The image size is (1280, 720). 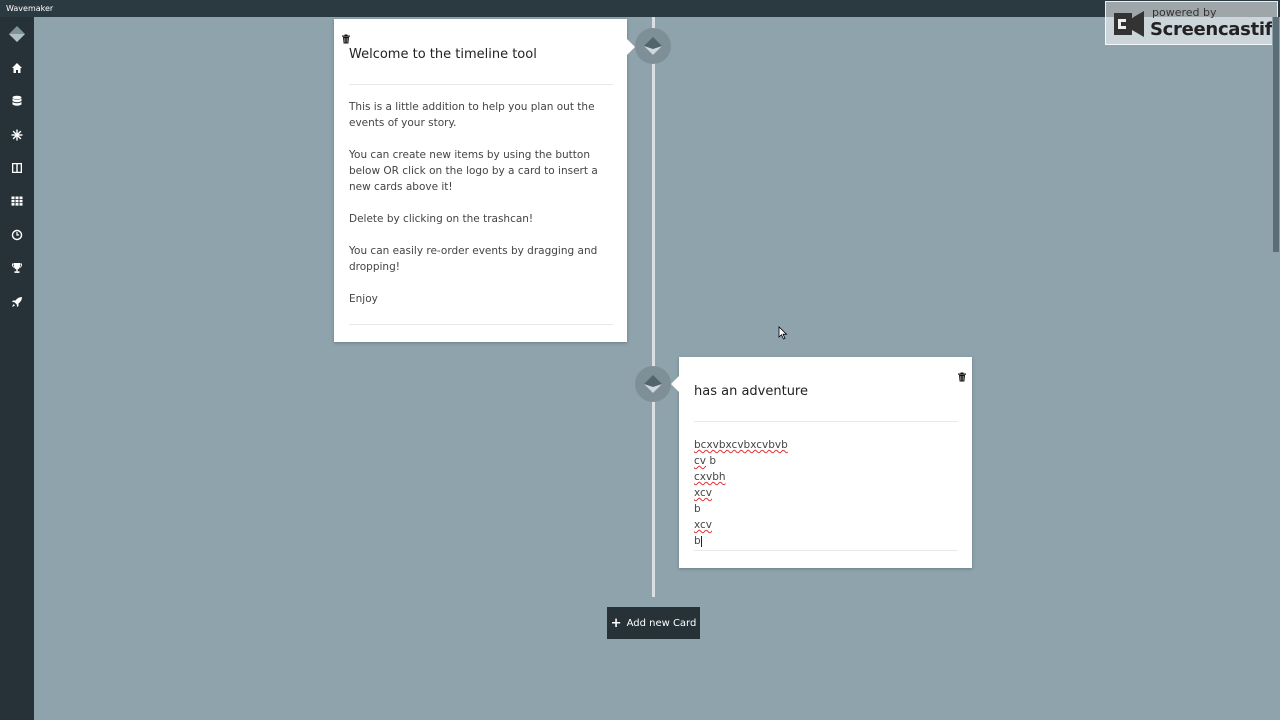 I want to click on card-line: cv b, so click(x=705, y=461).